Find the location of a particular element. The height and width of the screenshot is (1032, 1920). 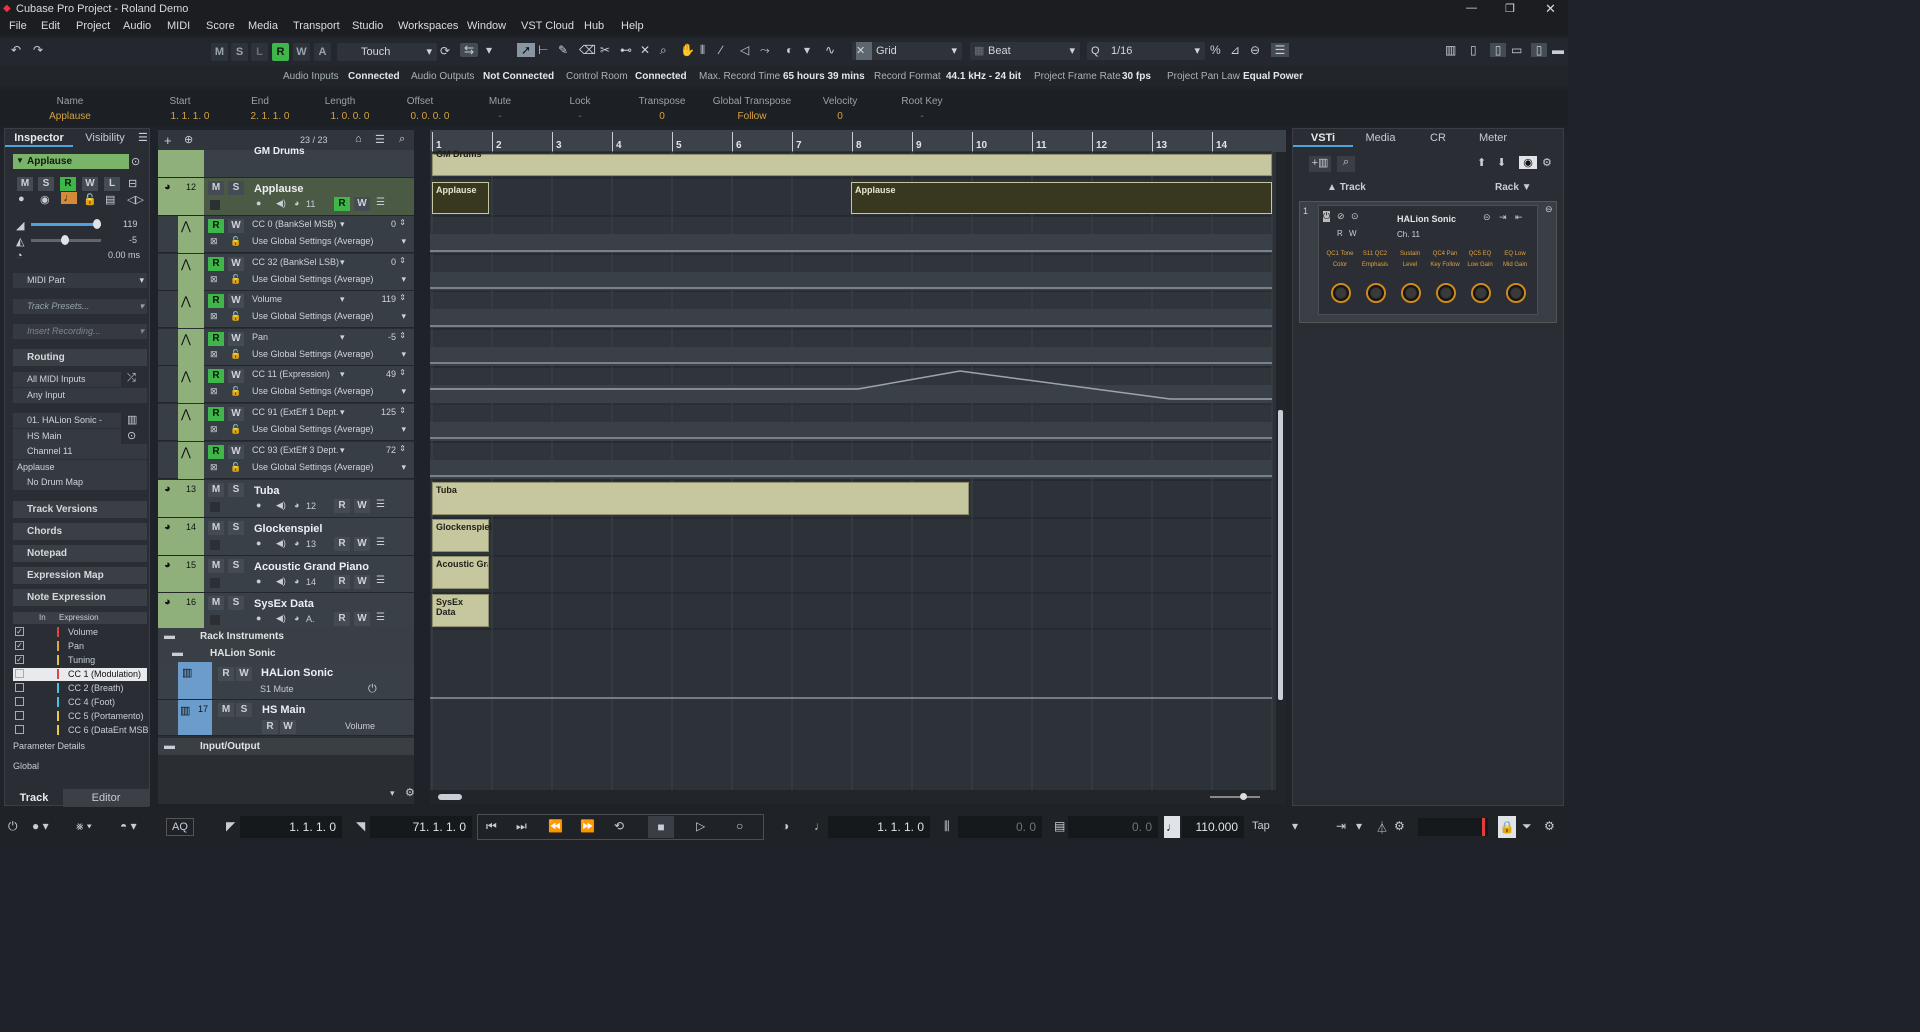

halion-write-button: W is located at coordinates (244, 674).